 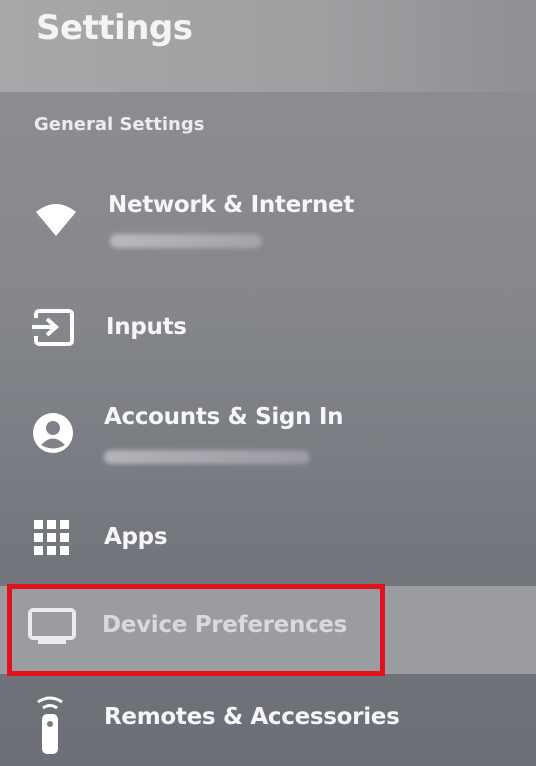 I want to click on section-title: General Settings, so click(x=119, y=124).